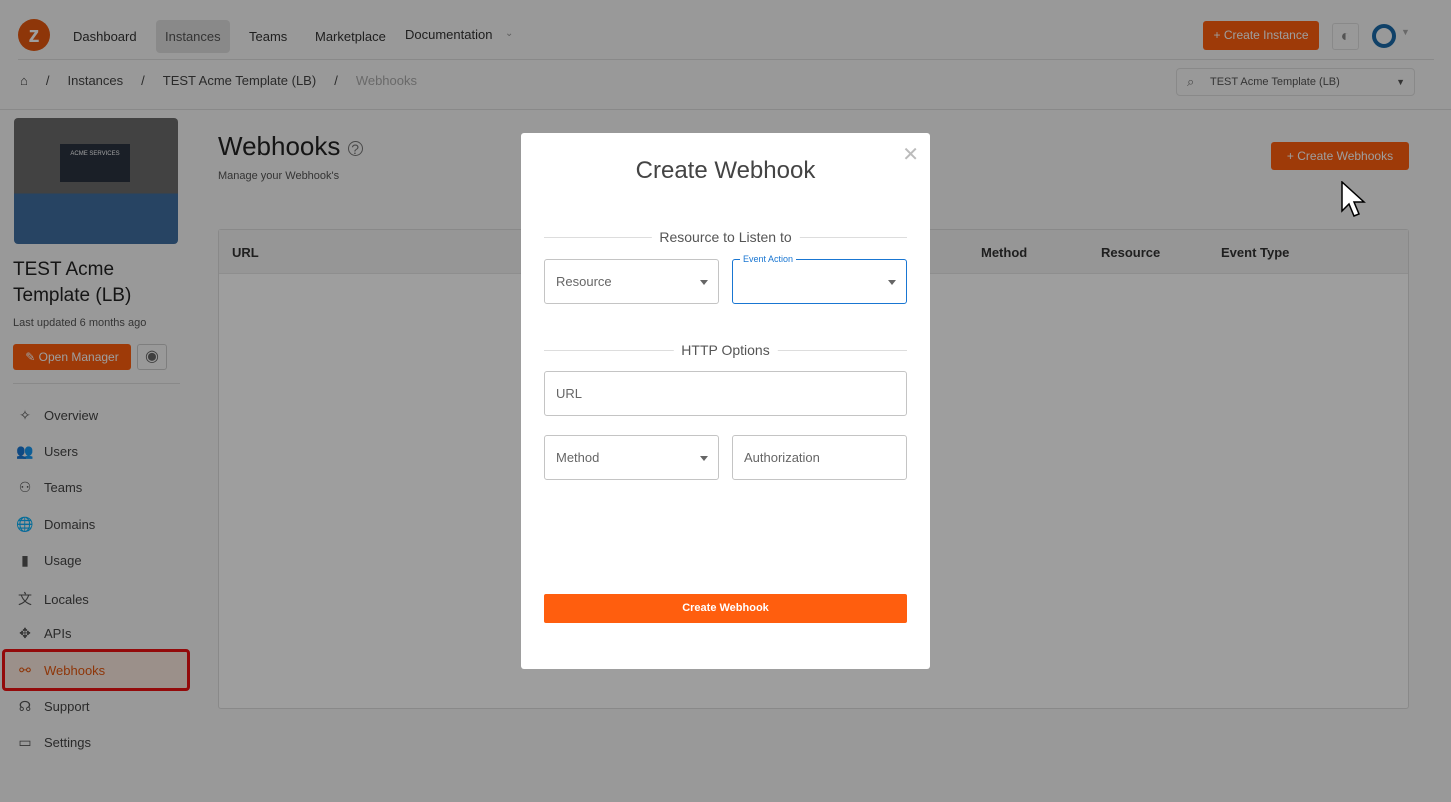 This screenshot has width=1451, height=802. Describe the element at coordinates (725, 350) in the screenshot. I see `section-http: HTTP Options` at that location.